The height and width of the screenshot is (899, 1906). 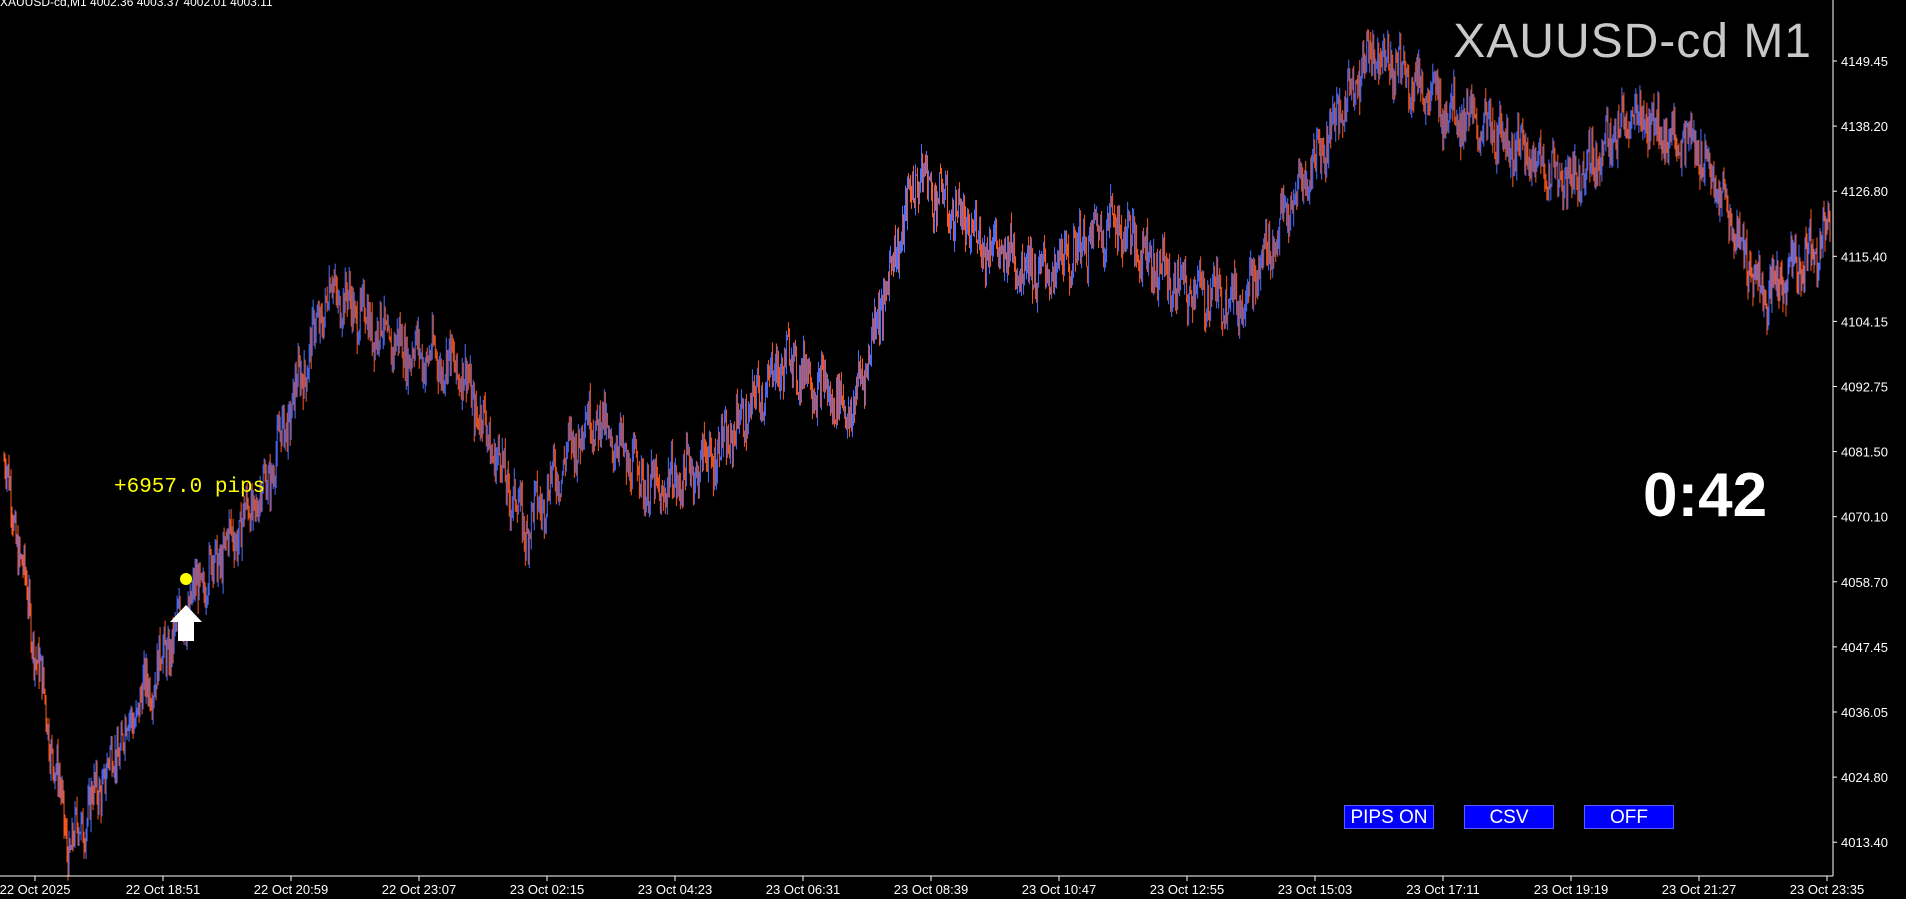 I want to click on price-tick-label: 4092.75, so click(x=1864, y=387).